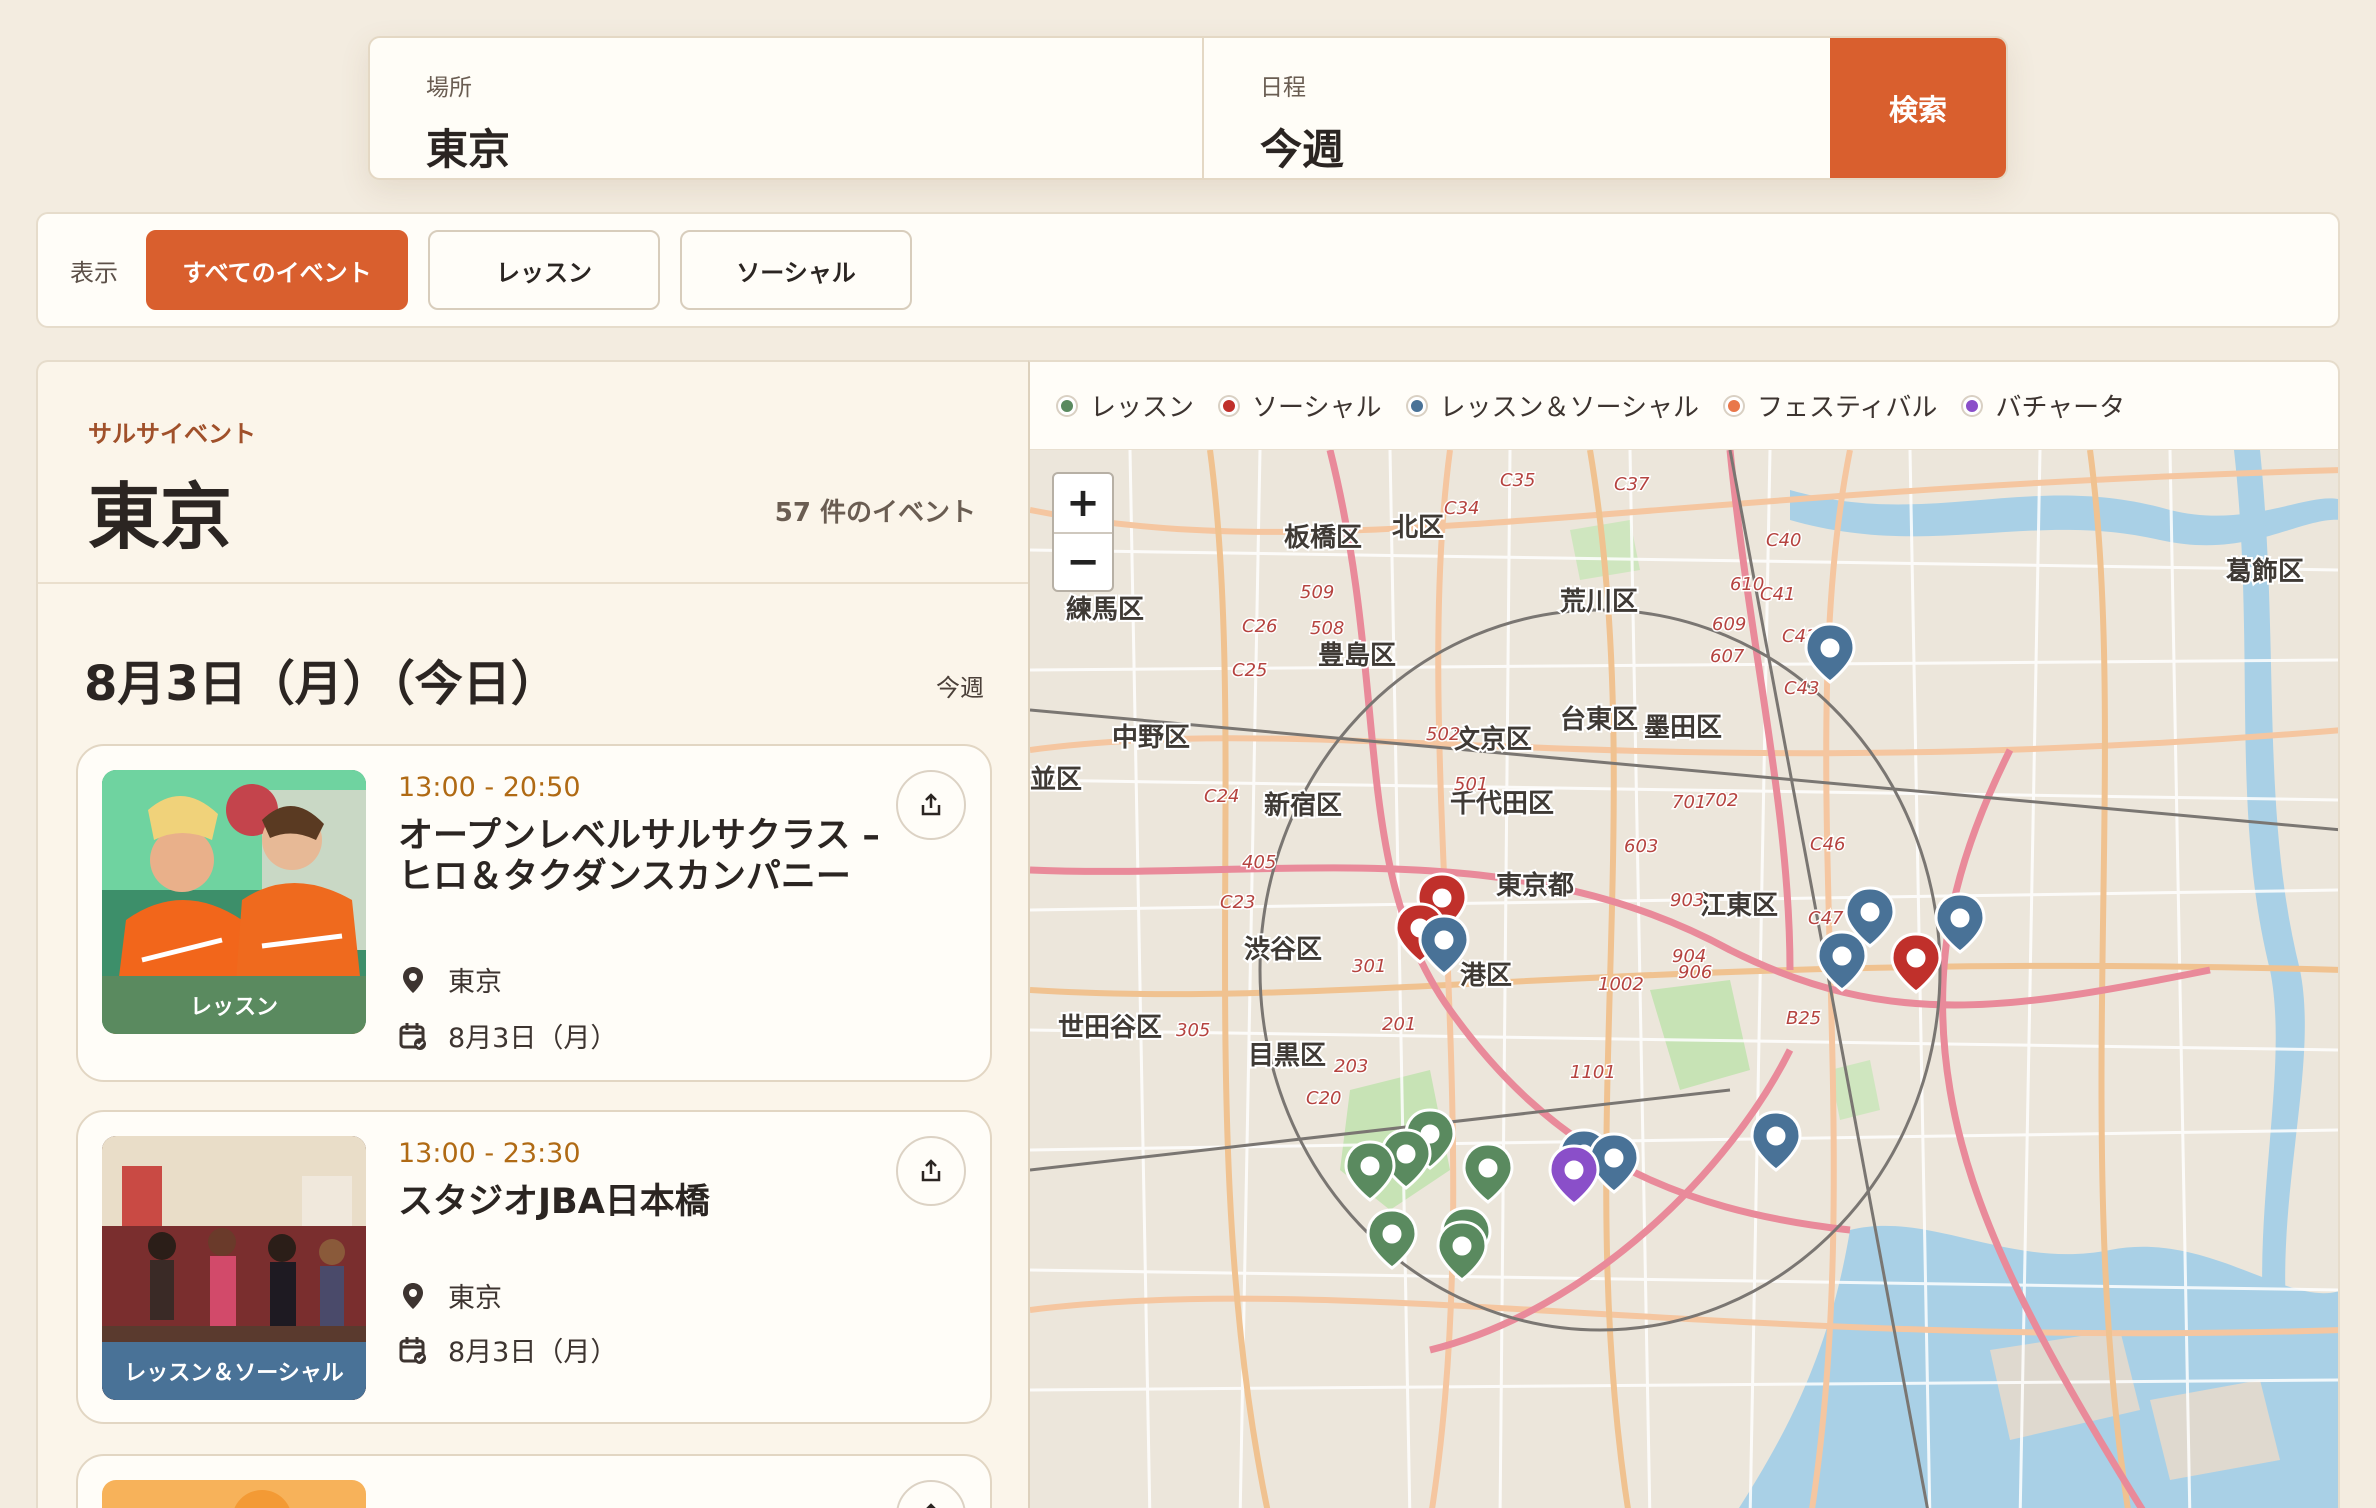  I want to click on event-photo: レッスン, so click(234, 902).